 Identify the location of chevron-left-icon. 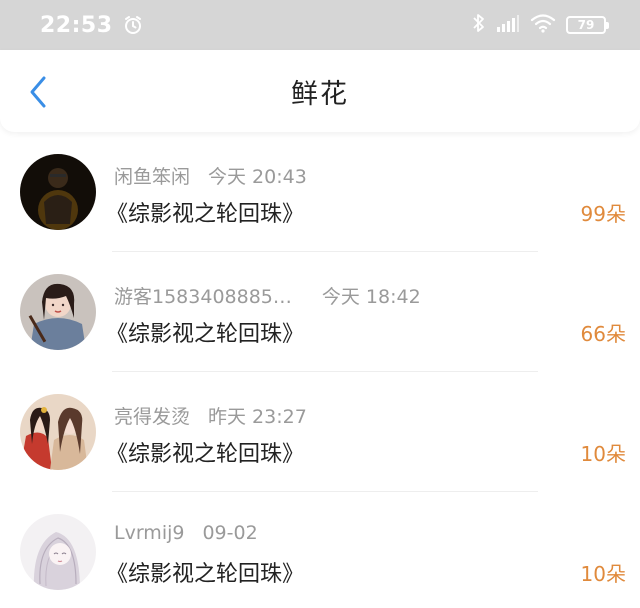
(38, 92).